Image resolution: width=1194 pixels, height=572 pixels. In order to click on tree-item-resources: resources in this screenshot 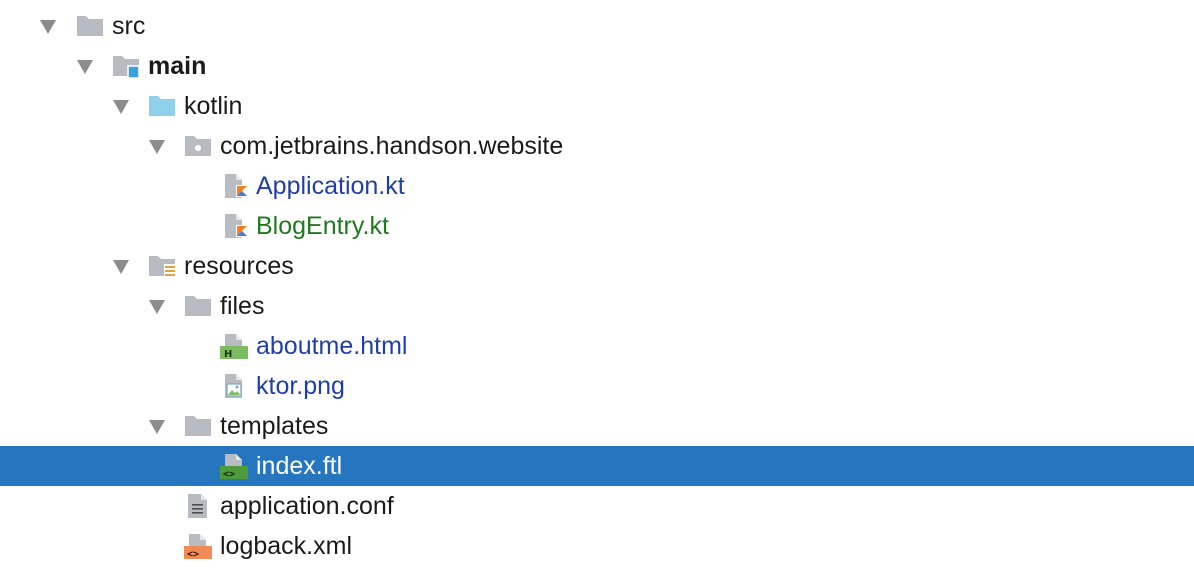, I will do `click(597, 266)`.